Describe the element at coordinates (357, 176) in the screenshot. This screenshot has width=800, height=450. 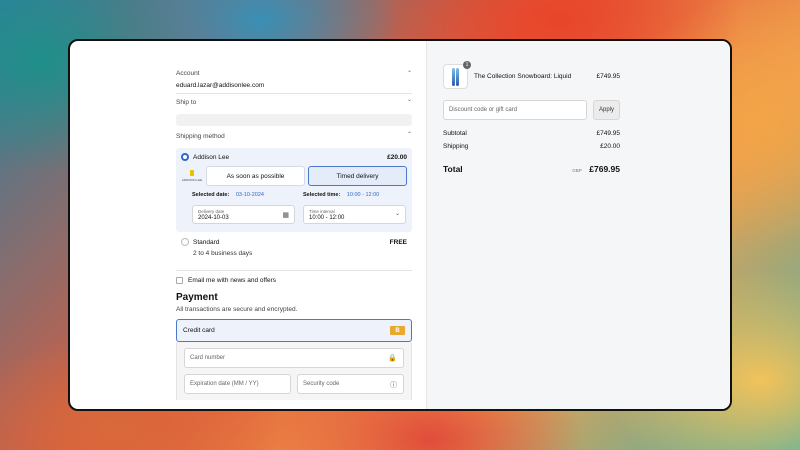
I see `tab-timed-delivery: Timed delivery` at that location.